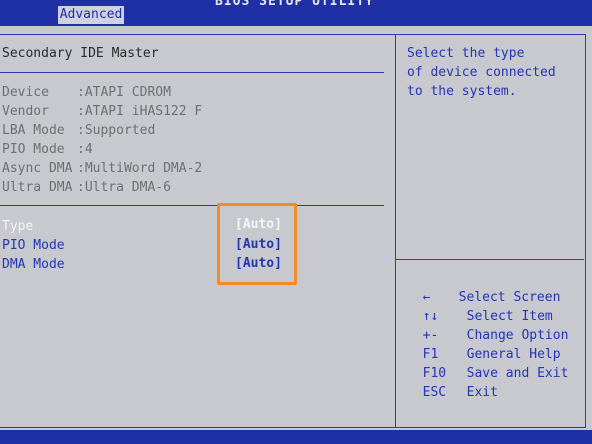 The height and width of the screenshot is (444, 592). I want to click on section-underline, so click(192, 72).